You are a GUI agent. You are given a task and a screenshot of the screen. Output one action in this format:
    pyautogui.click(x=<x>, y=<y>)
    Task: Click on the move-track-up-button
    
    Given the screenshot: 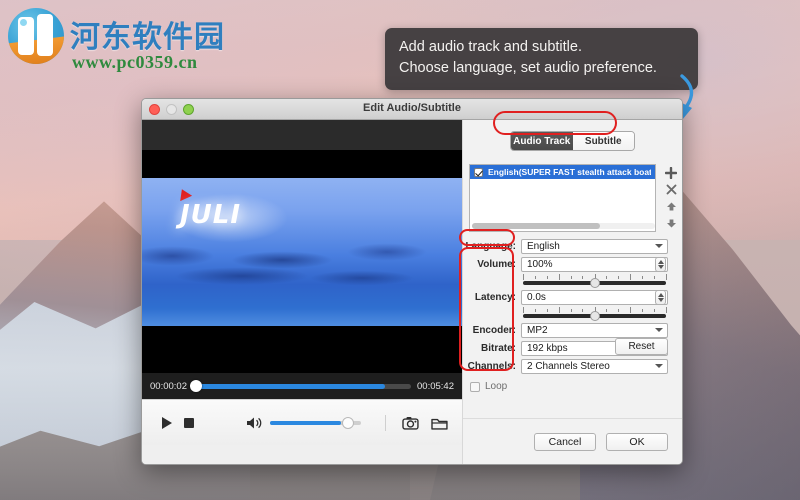 What is the action you would take?
    pyautogui.click(x=671, y=206)
    